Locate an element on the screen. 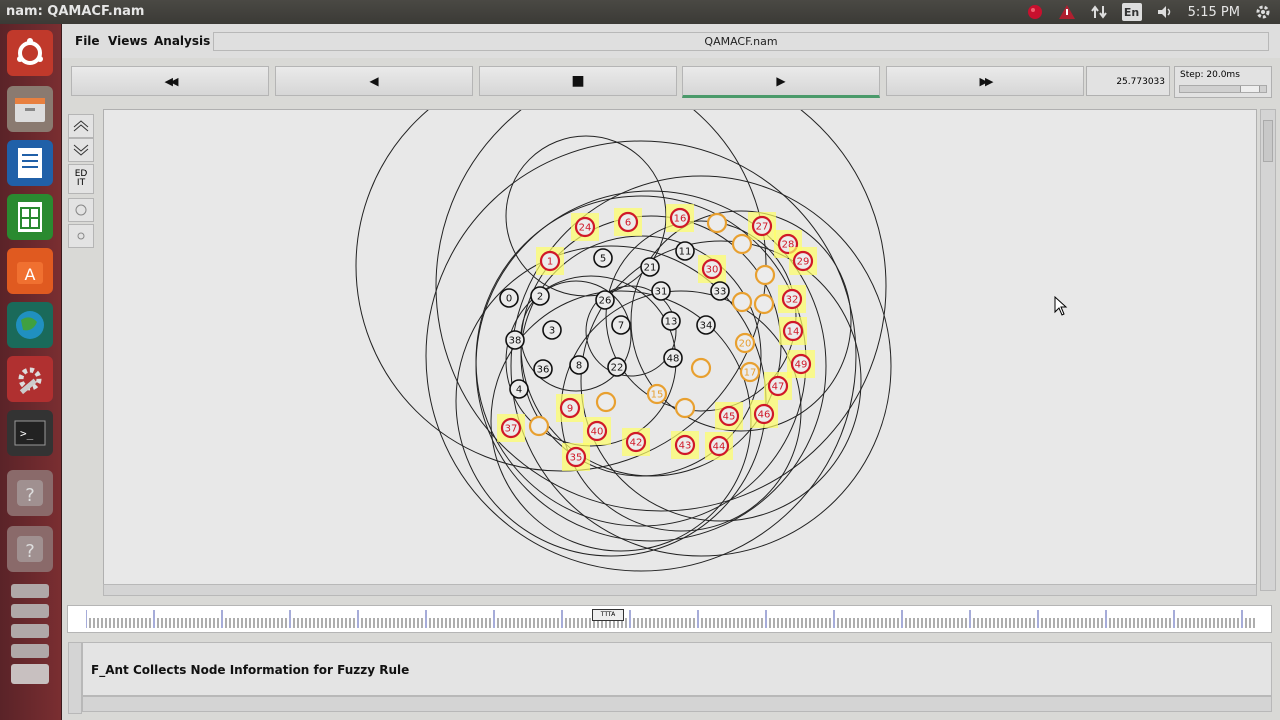  workspace-stack-icon is located at coordinates (30, 635).